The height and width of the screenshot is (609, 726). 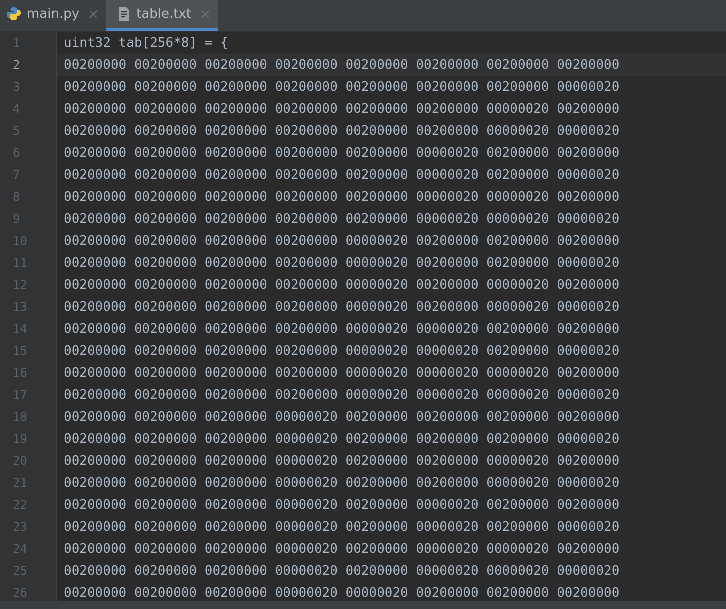 What do you see at coordinates (53, 15) in the screenshot?
I see `editor-tab: main.py` at bounding box center [53, 15].